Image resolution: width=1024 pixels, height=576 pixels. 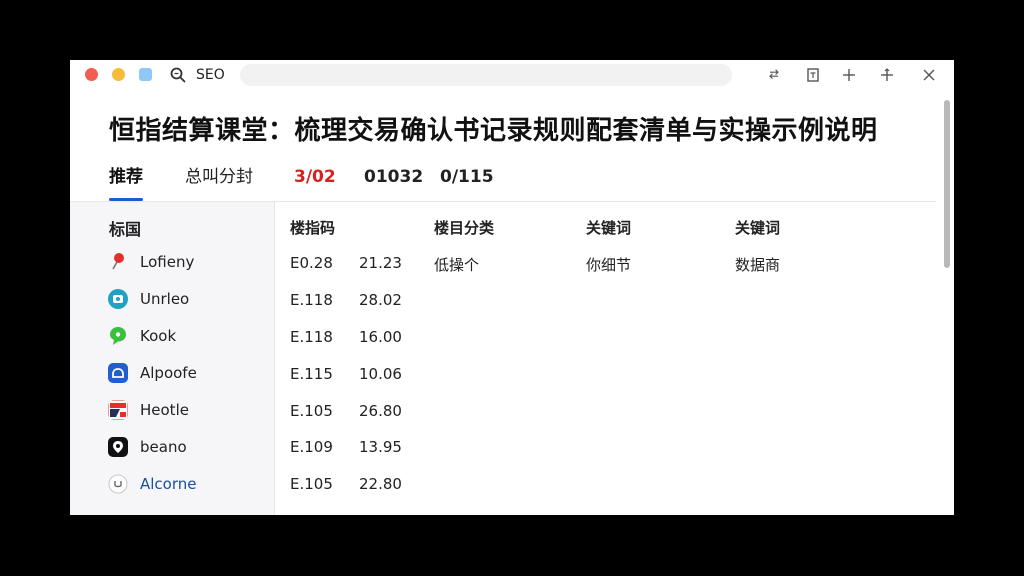 What do you see at coordinates (210, 75) in the screenshot?
I see `app-title: SEO` at bounding box center [210, 75].